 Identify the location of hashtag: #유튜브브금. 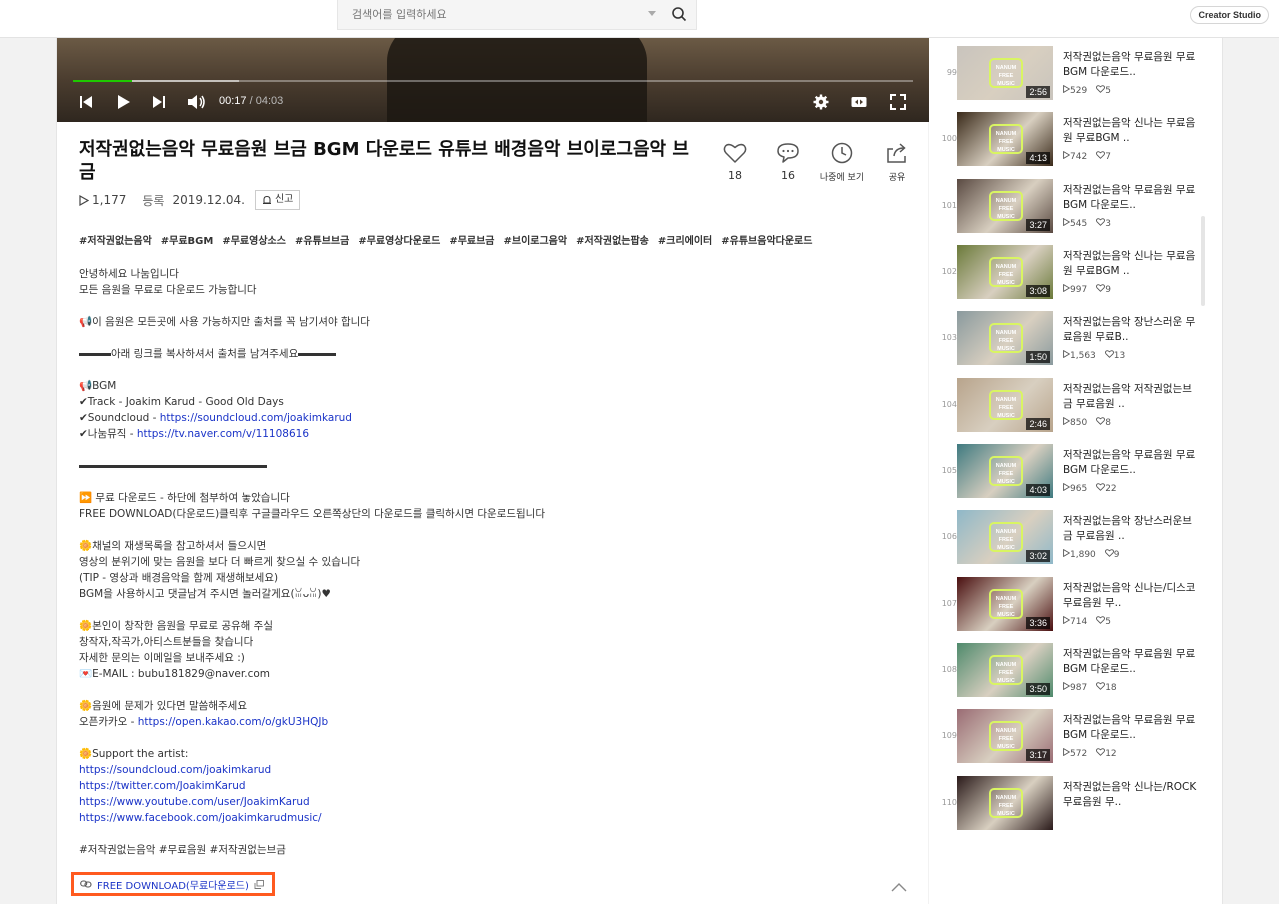
(322, 241).